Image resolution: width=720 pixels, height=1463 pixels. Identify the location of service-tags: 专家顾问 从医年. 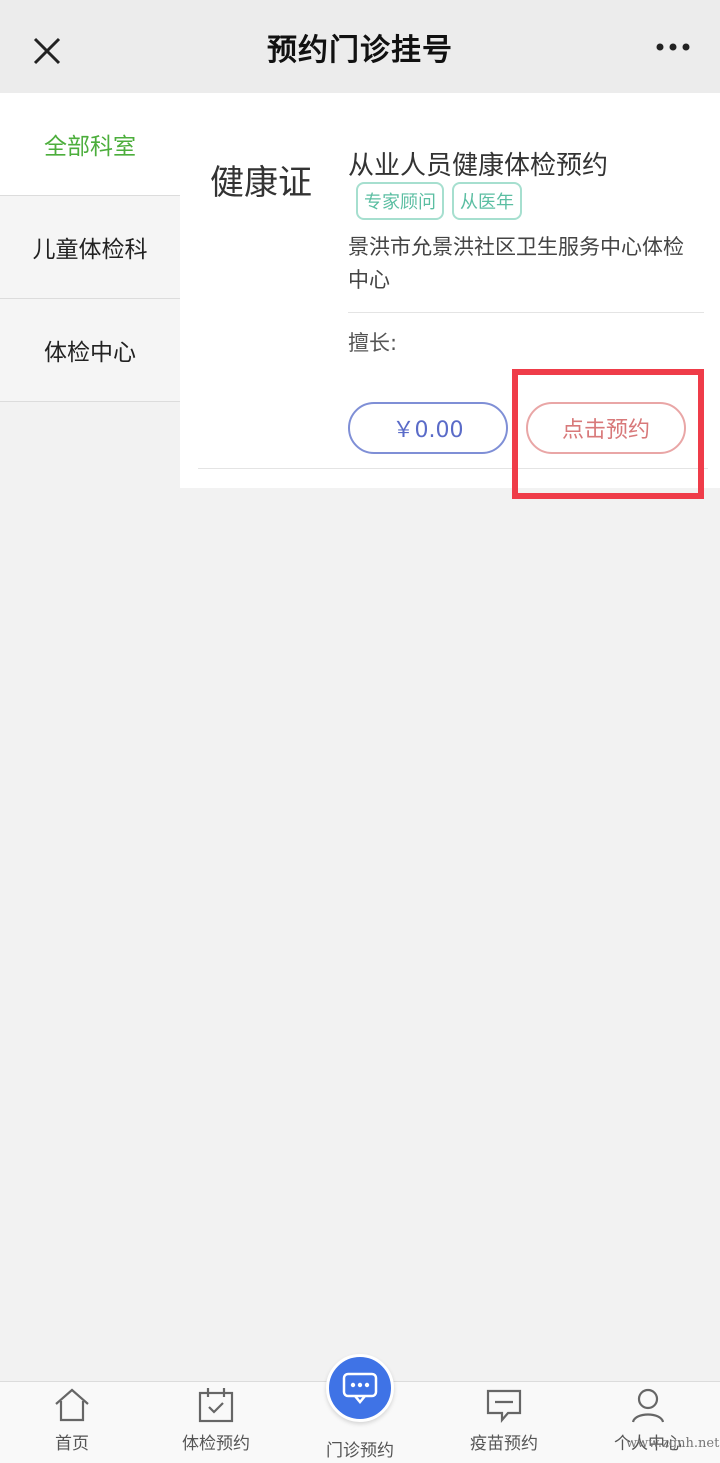
(439, 201).